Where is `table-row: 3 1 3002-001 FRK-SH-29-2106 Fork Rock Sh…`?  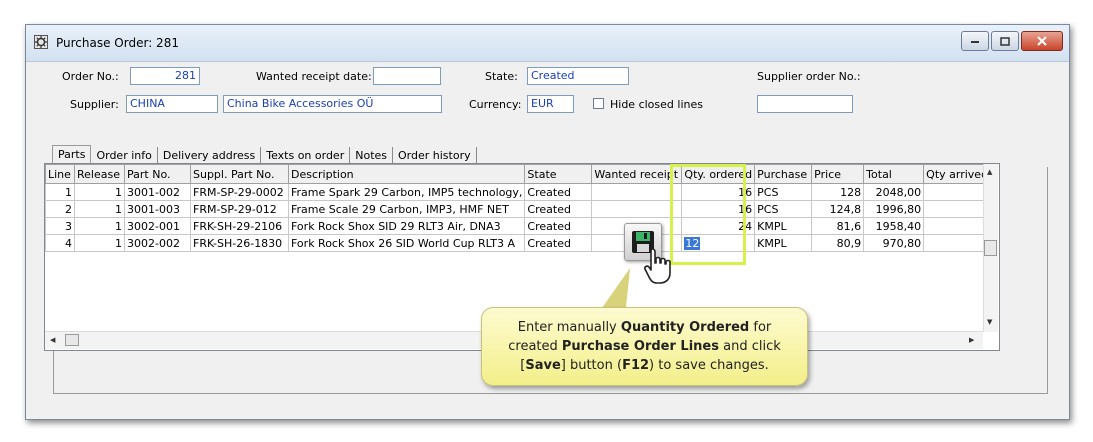
table-row: 3 1 3002-001 FRK-SH-29-2106 Fork Rock Sh… is located at coordinates (518, 226).